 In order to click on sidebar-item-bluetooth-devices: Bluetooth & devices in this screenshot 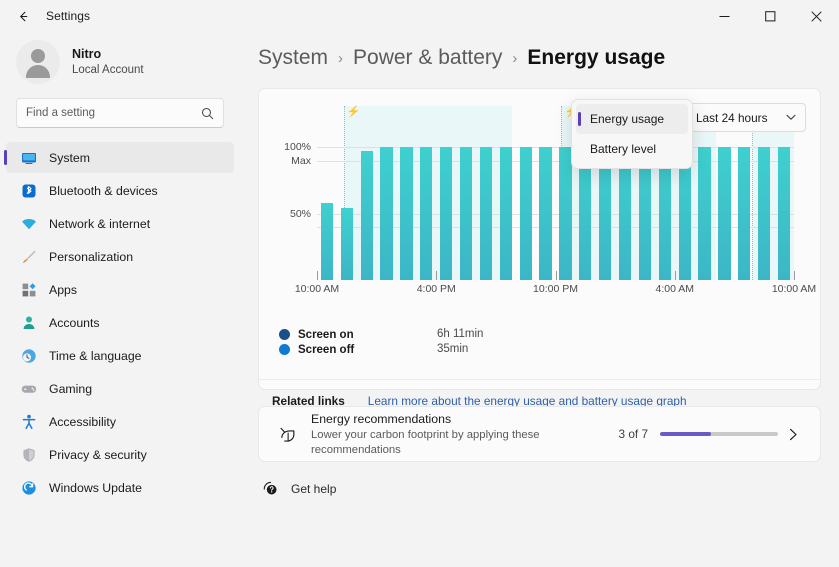, I will do `click(120, 190)`.